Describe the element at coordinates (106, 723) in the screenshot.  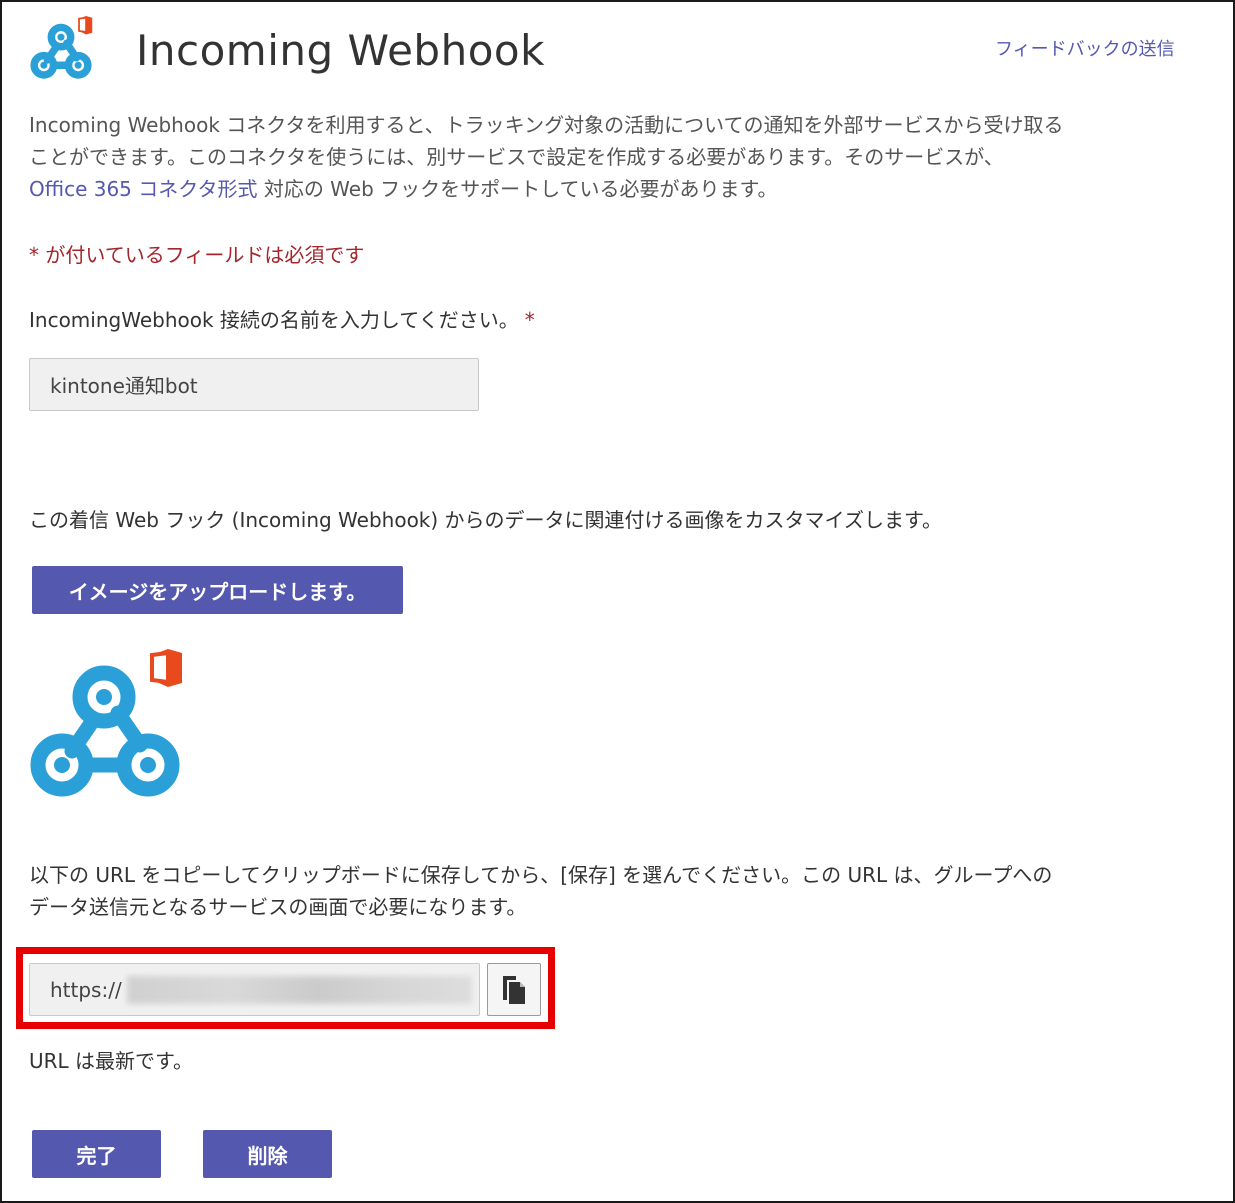
I see `webhook-preview-image-icon` at that location.